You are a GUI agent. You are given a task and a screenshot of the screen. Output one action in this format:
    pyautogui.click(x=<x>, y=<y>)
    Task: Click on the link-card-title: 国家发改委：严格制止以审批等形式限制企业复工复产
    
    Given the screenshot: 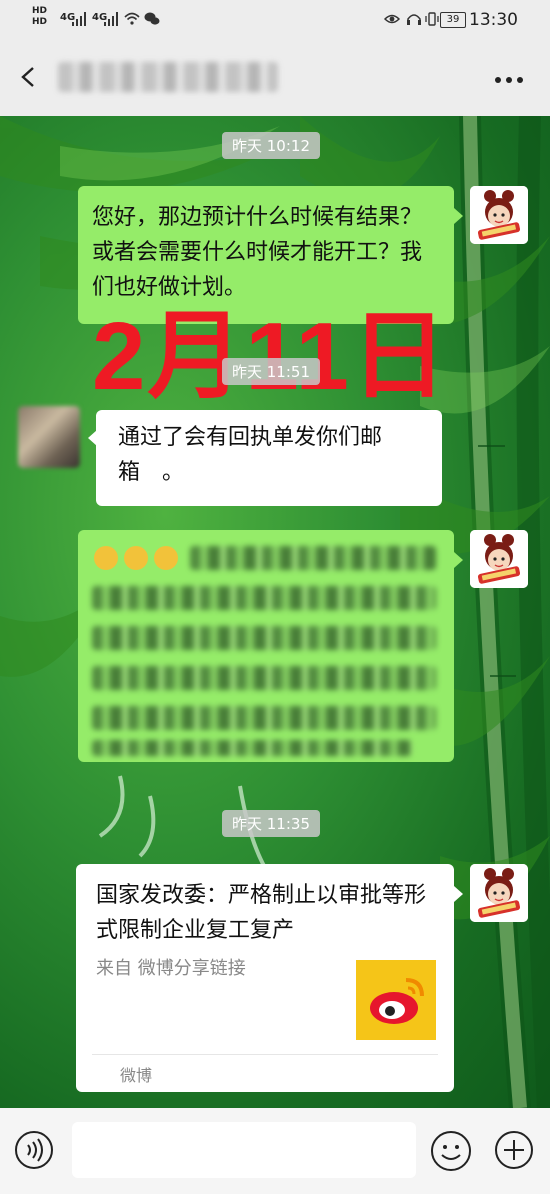 What is the action you would take?
    pyautogui.click(x=261, y=913)
    